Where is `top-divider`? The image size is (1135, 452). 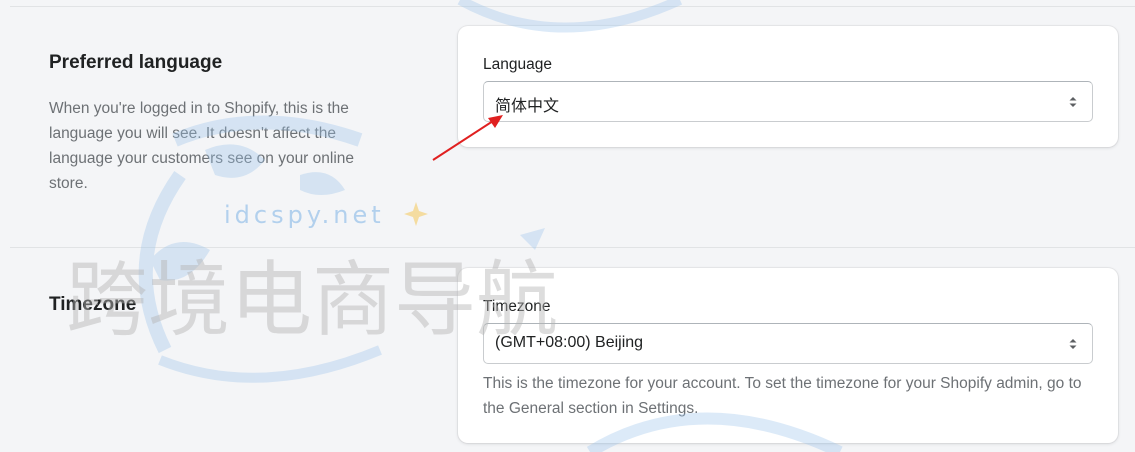
top-divider is located at coordinates (572, 6).